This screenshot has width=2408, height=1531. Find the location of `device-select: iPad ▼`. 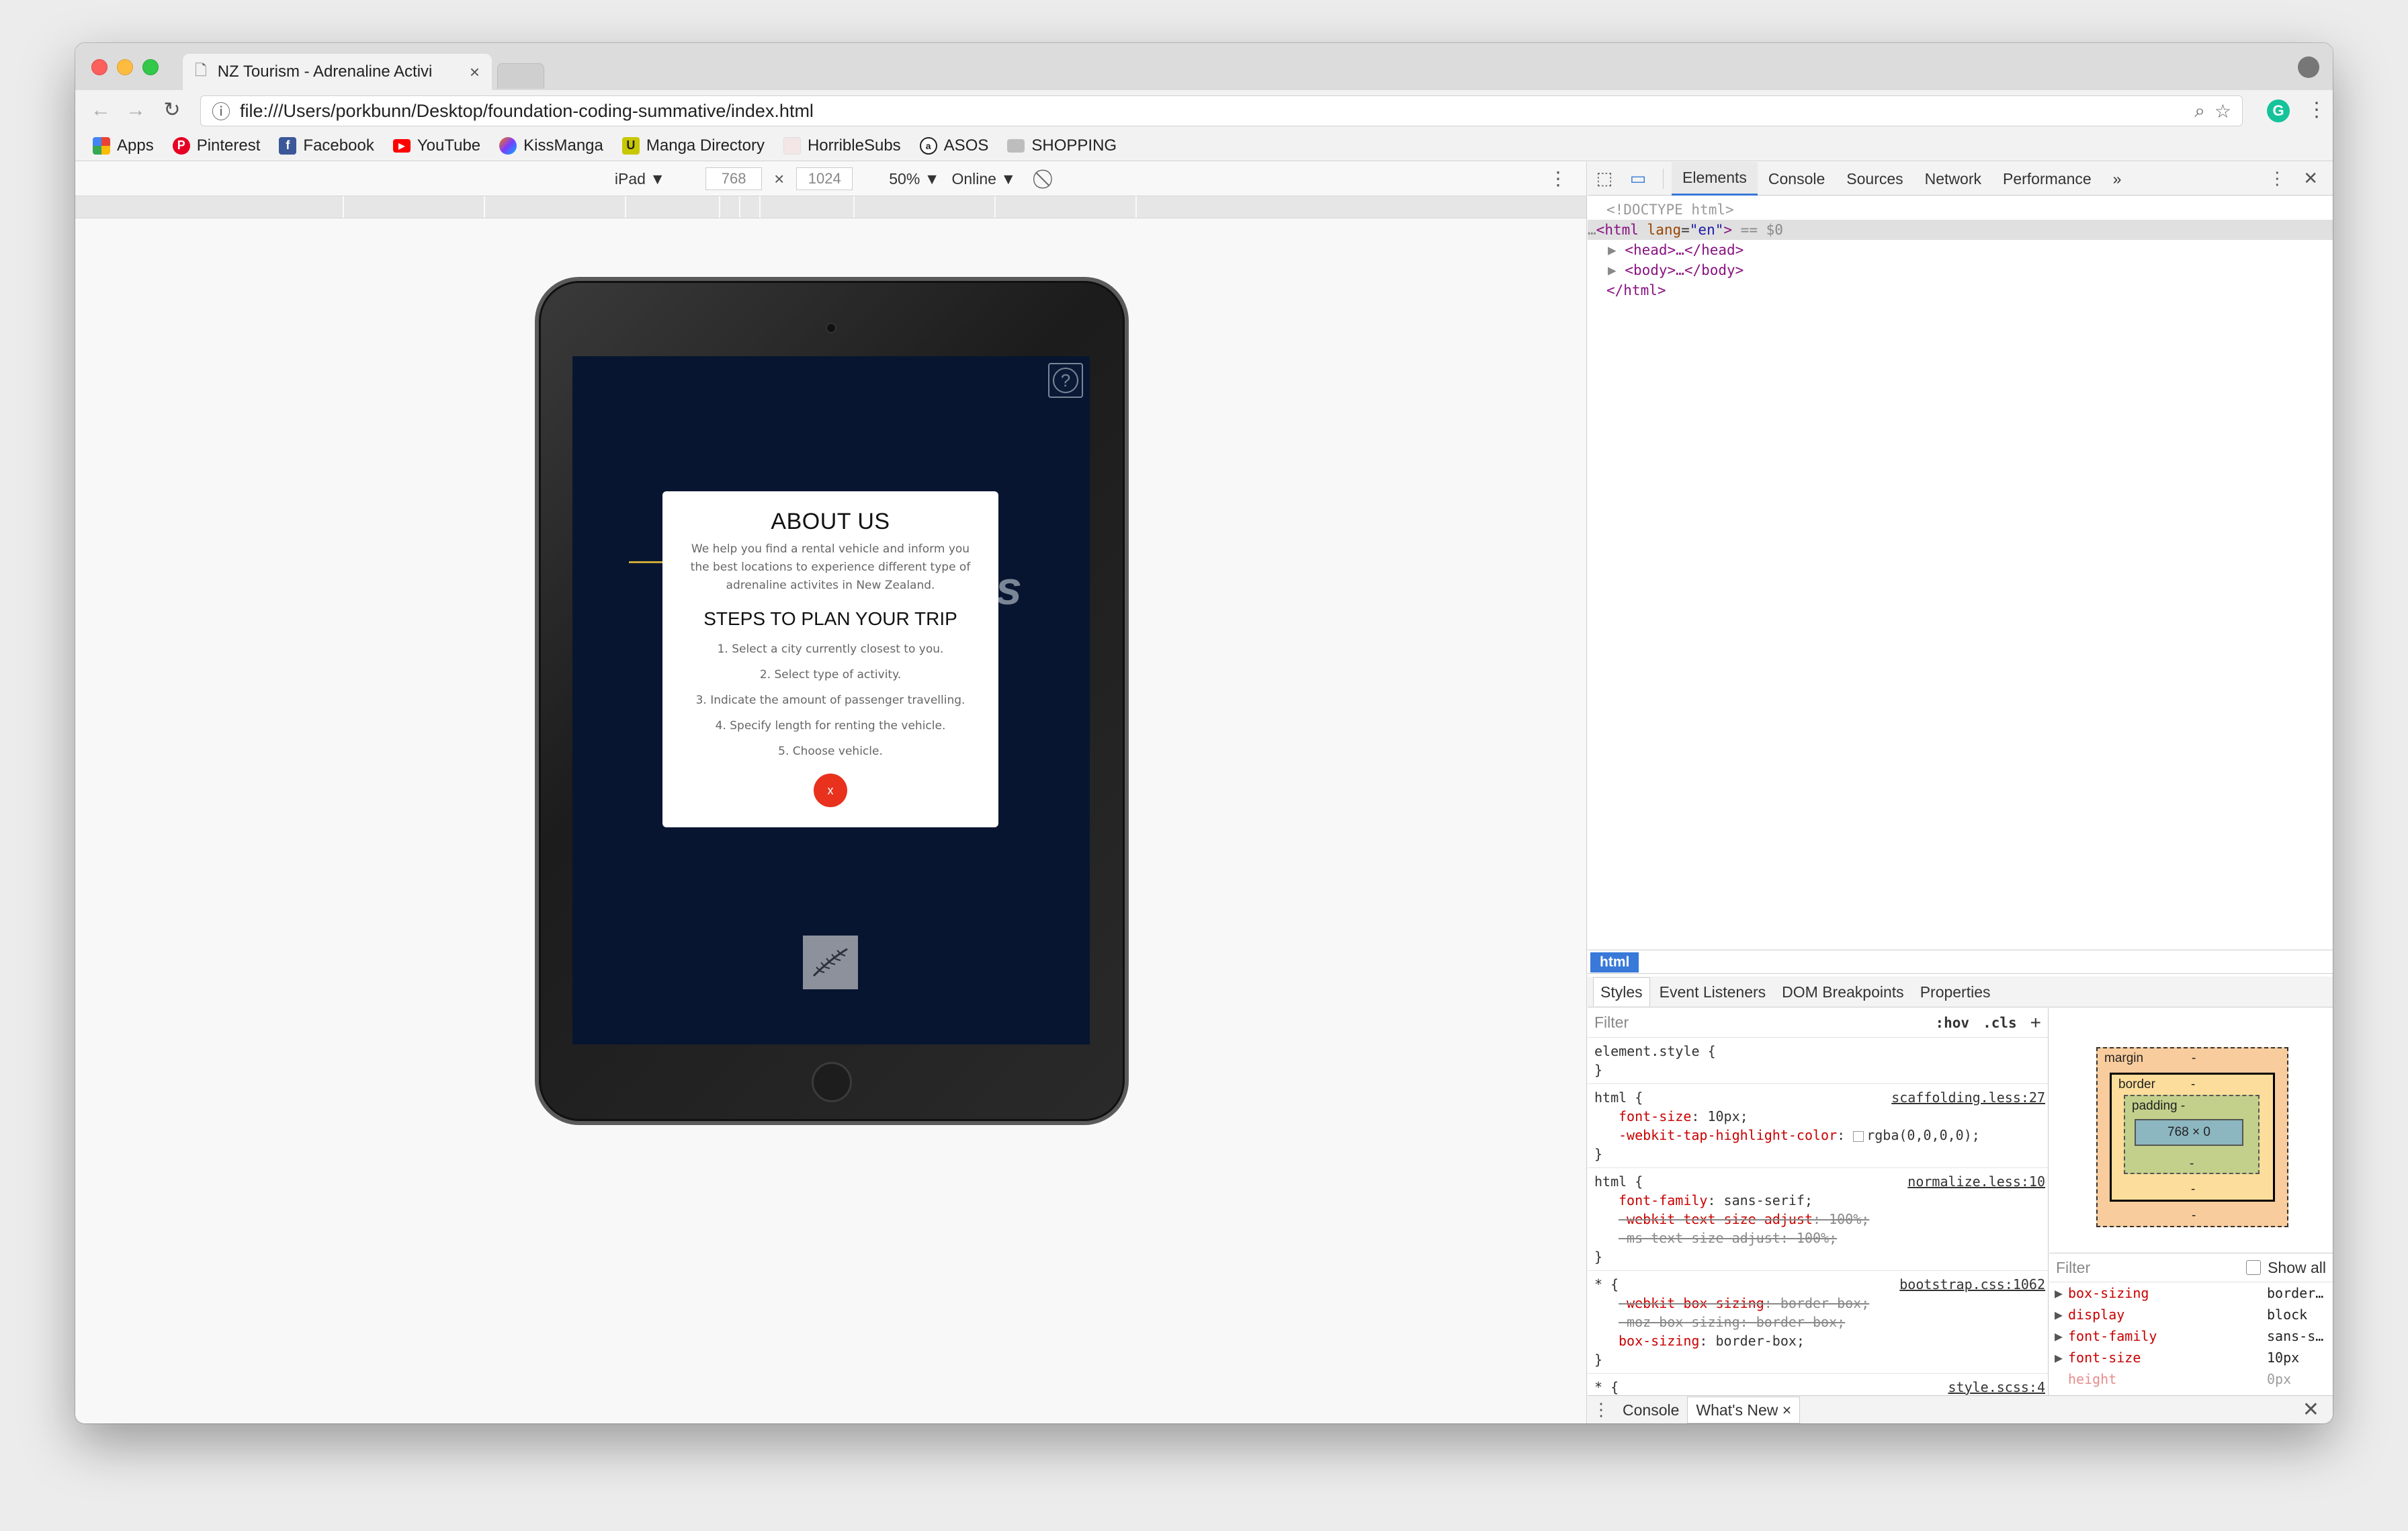

device-select: iPad ▼ is located at coordinates (640, 179).